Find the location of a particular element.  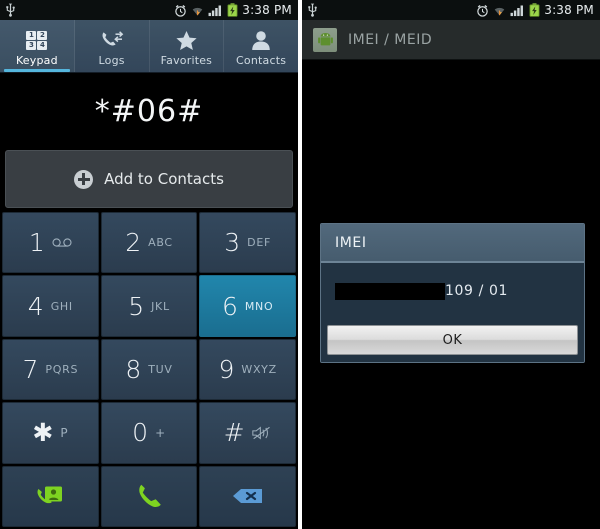

backspace-button is located at coordinates (247, 496).